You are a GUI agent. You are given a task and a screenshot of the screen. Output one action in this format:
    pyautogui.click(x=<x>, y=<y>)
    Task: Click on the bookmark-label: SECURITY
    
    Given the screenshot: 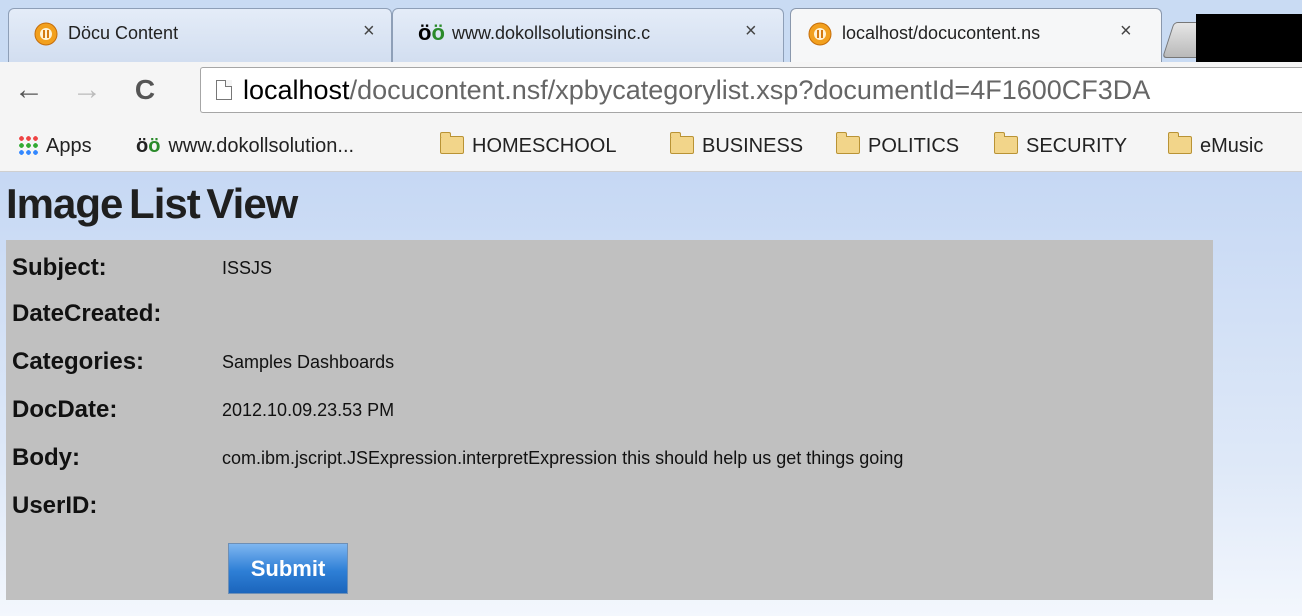 What is the action you would take?
    pyautogui.click(x=1077, y=146)
    